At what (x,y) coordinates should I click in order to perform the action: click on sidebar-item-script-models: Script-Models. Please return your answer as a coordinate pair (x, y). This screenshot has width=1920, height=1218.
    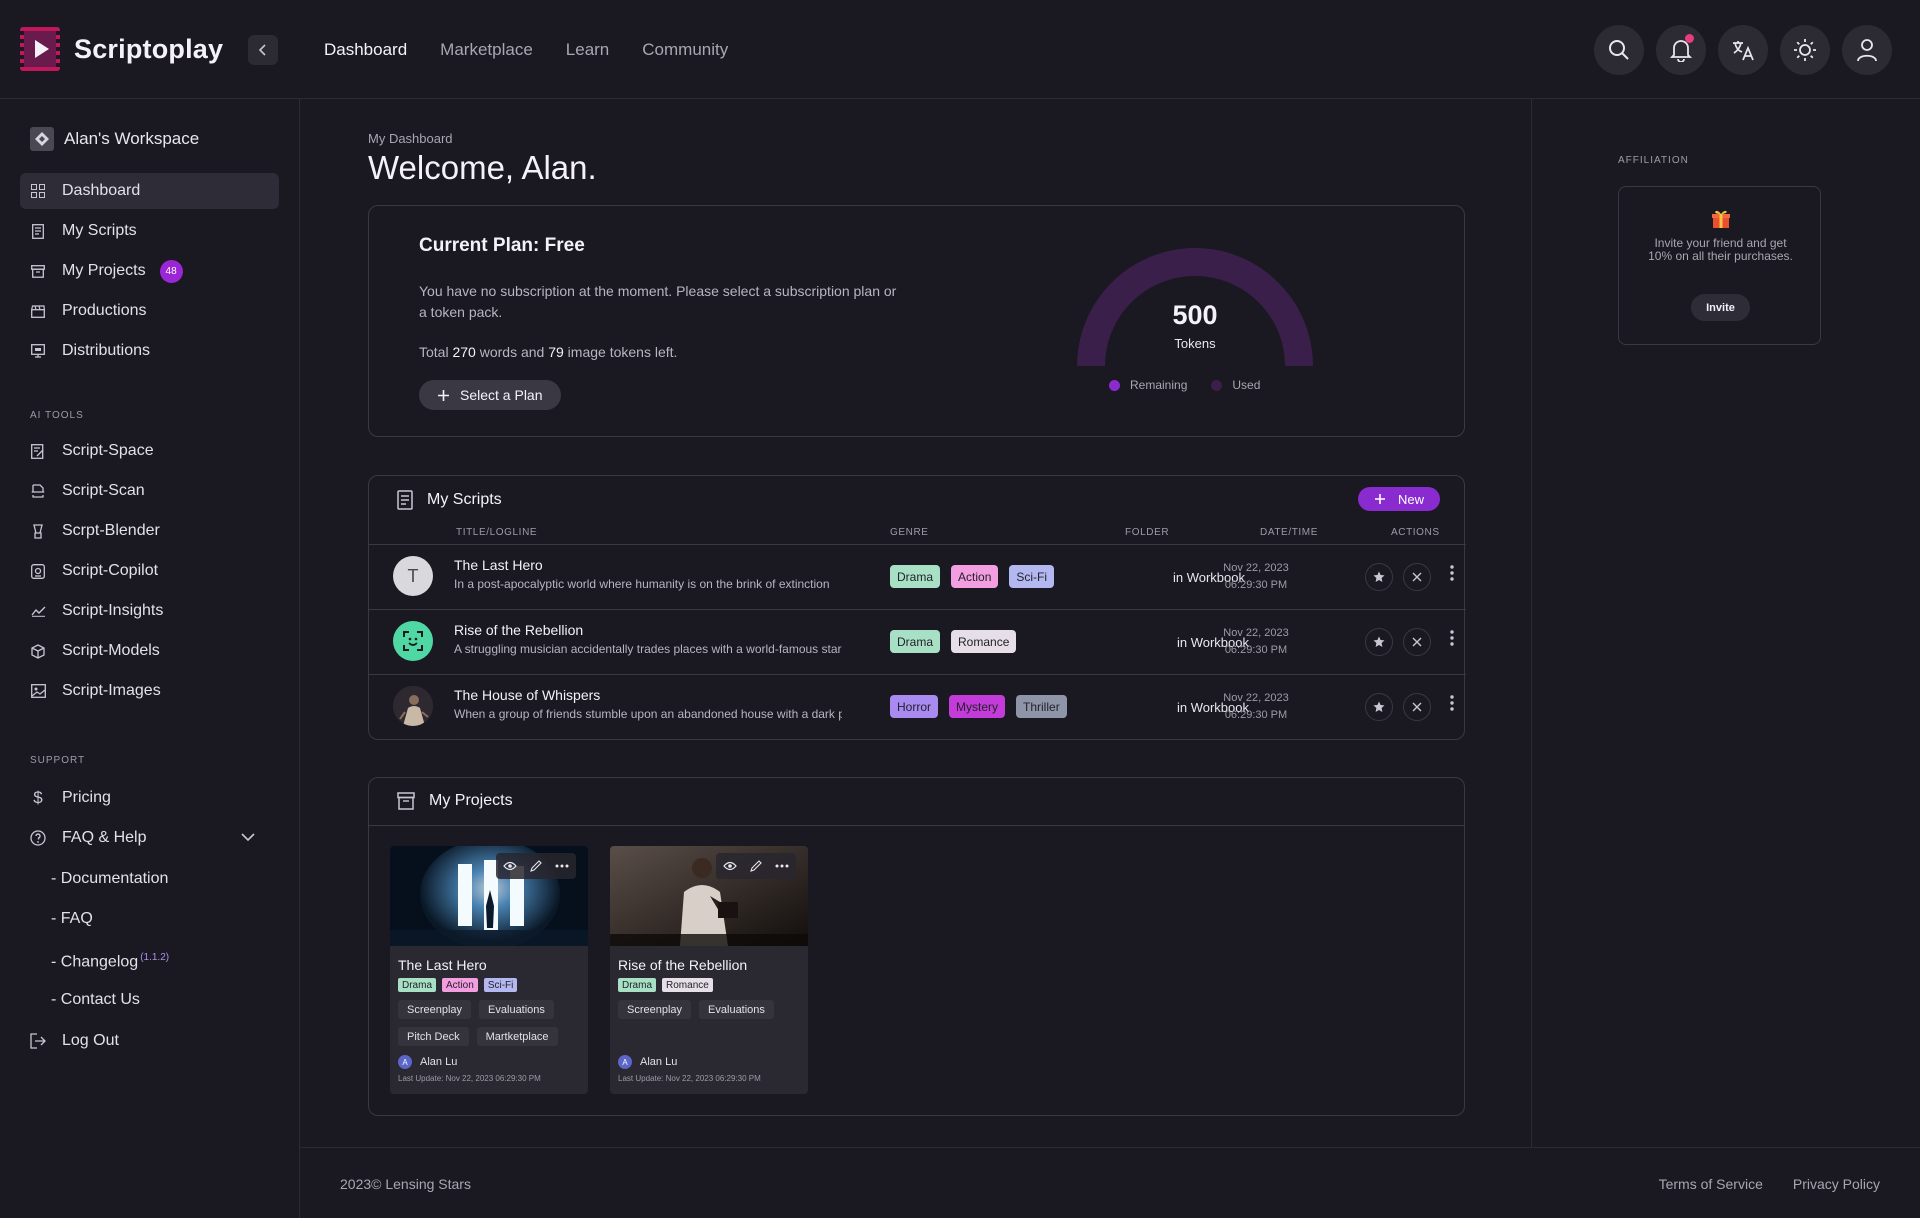
    Looking at the image, I should click on (149, 651).